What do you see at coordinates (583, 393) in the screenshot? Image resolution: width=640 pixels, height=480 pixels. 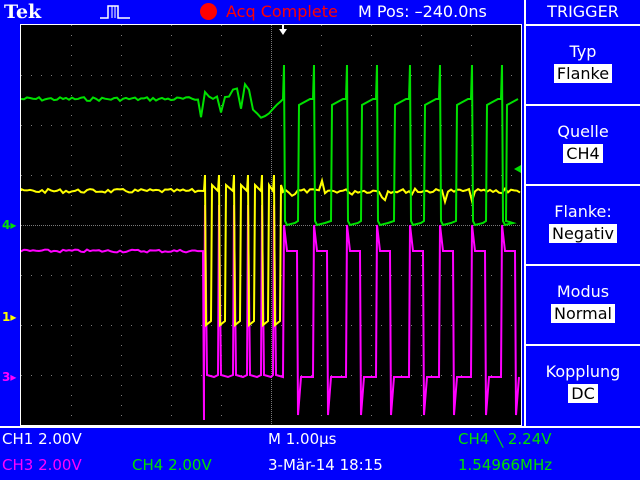 I see `menu-item-value: DC` at bounding box center [583, 393].